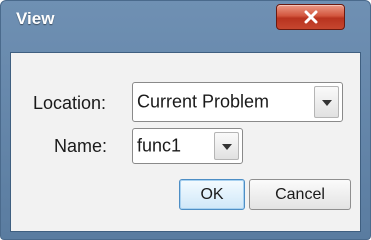  I want to click on location-dropdown: Current Problem, so click(237, 102).